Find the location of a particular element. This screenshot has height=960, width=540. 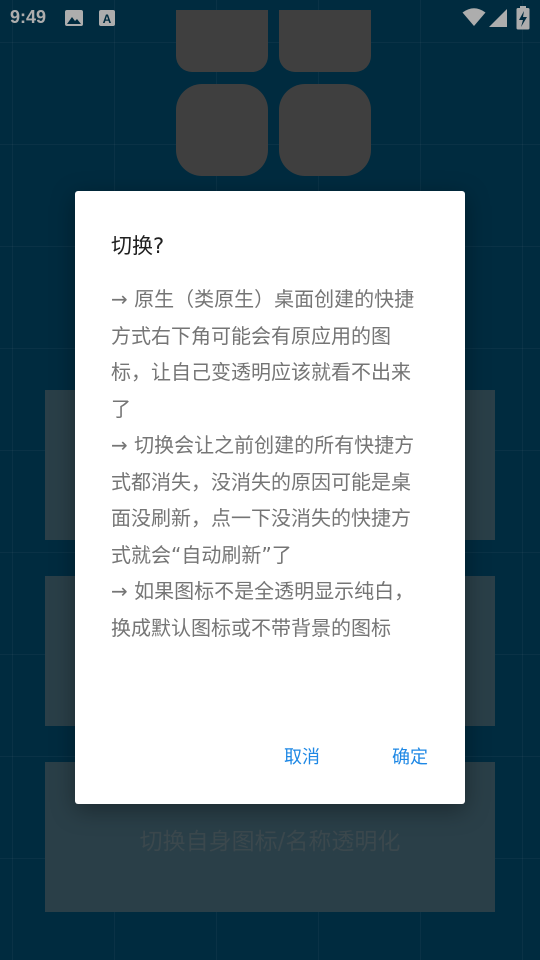

dialog-title: 切换? is located at coordinates (138, 246).